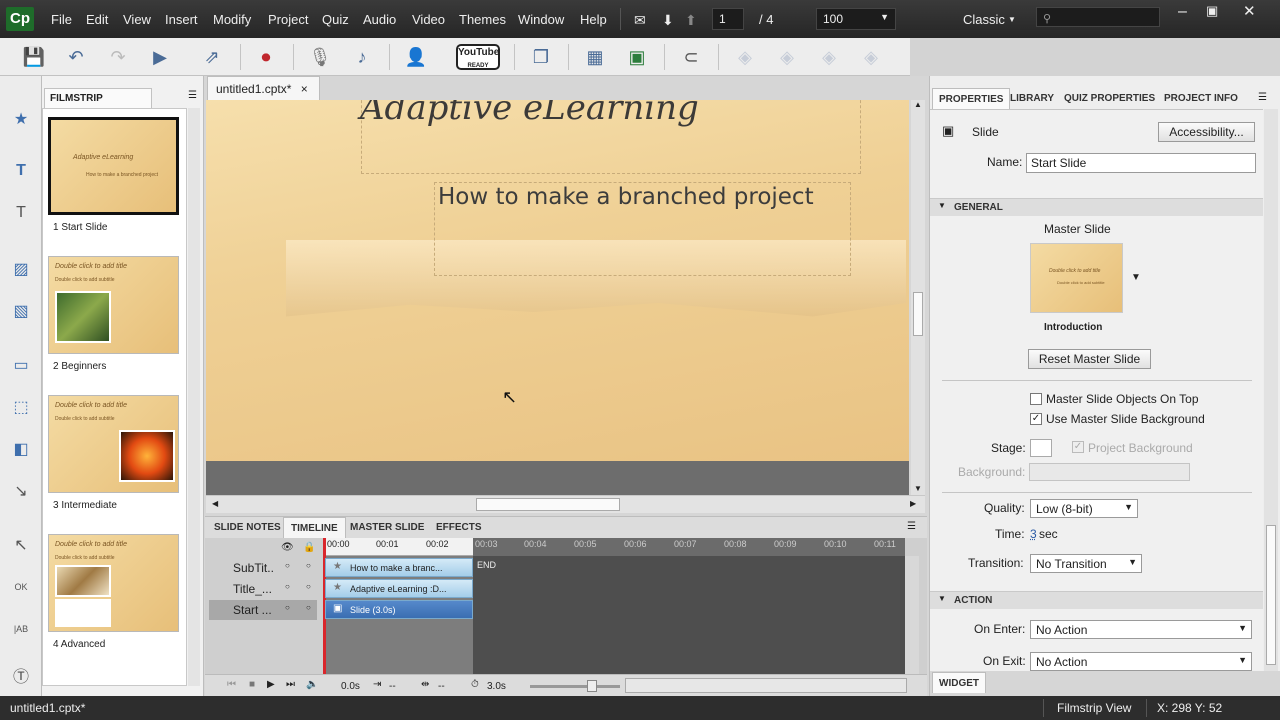  What do you see at coordinates (541, 57) in the screenshot?
I see `layers-icon: ❐` at bounding box center [541, 57].